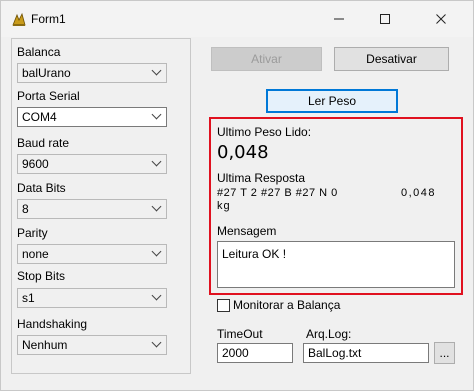 Image resolution: width=474 pixels, height=391 pixels. Describe the element at coordinates (52, 324) in the screenshot. I see `handshaking-label: Handshaking` at that location.